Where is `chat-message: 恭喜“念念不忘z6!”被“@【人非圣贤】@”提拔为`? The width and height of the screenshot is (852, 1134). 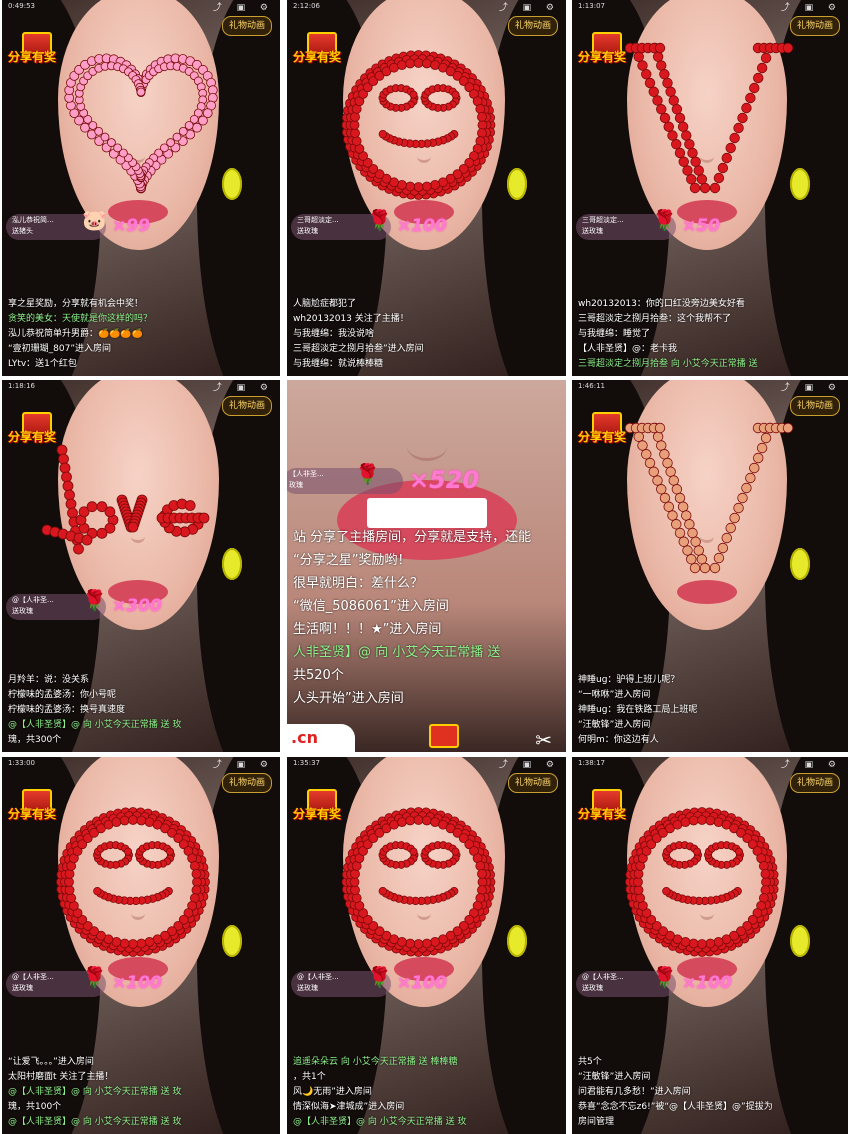
chat-message: 恭喜“念念不忘z6!”被“@【人非圣贤】@”提拔为 is located at coordinates (675, 1107).